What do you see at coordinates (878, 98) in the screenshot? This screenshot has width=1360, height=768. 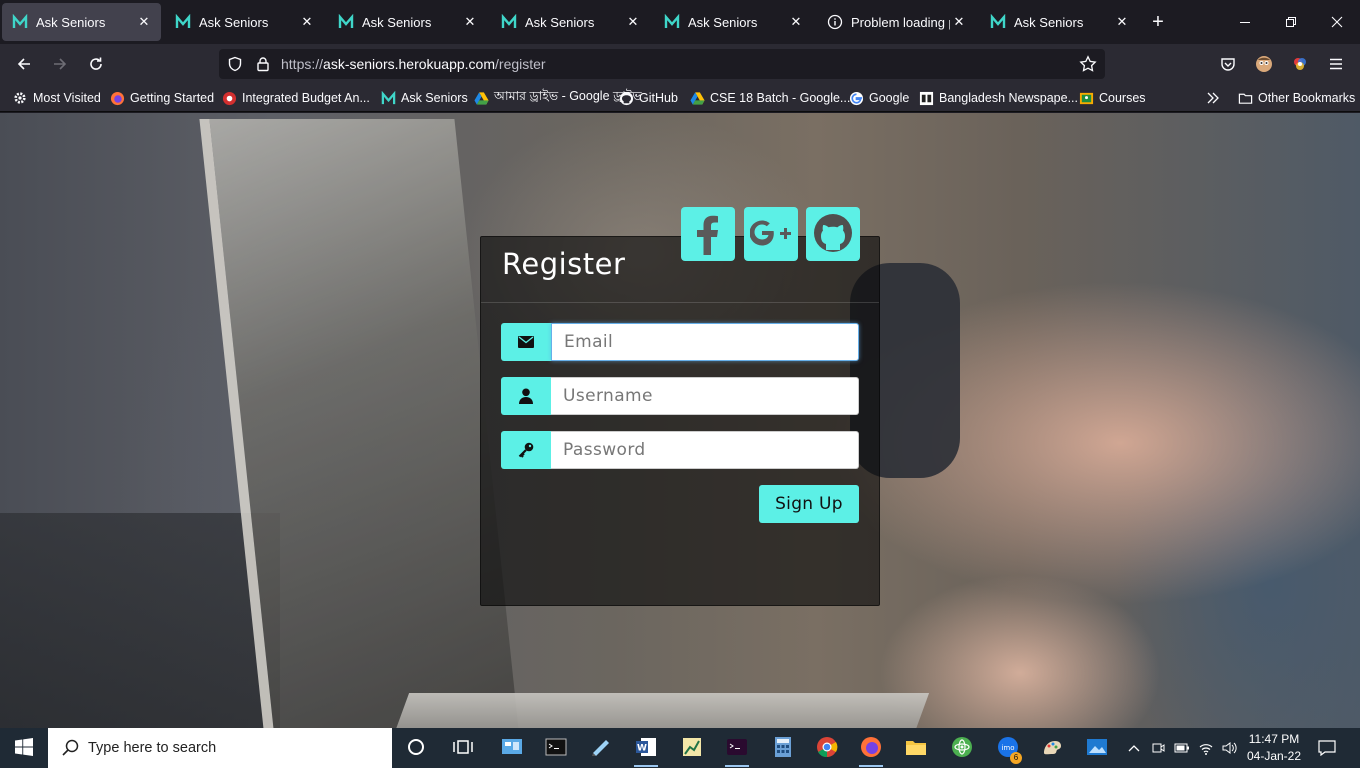 I see `bookmark-google: Google` at bounding box center [878, 98].